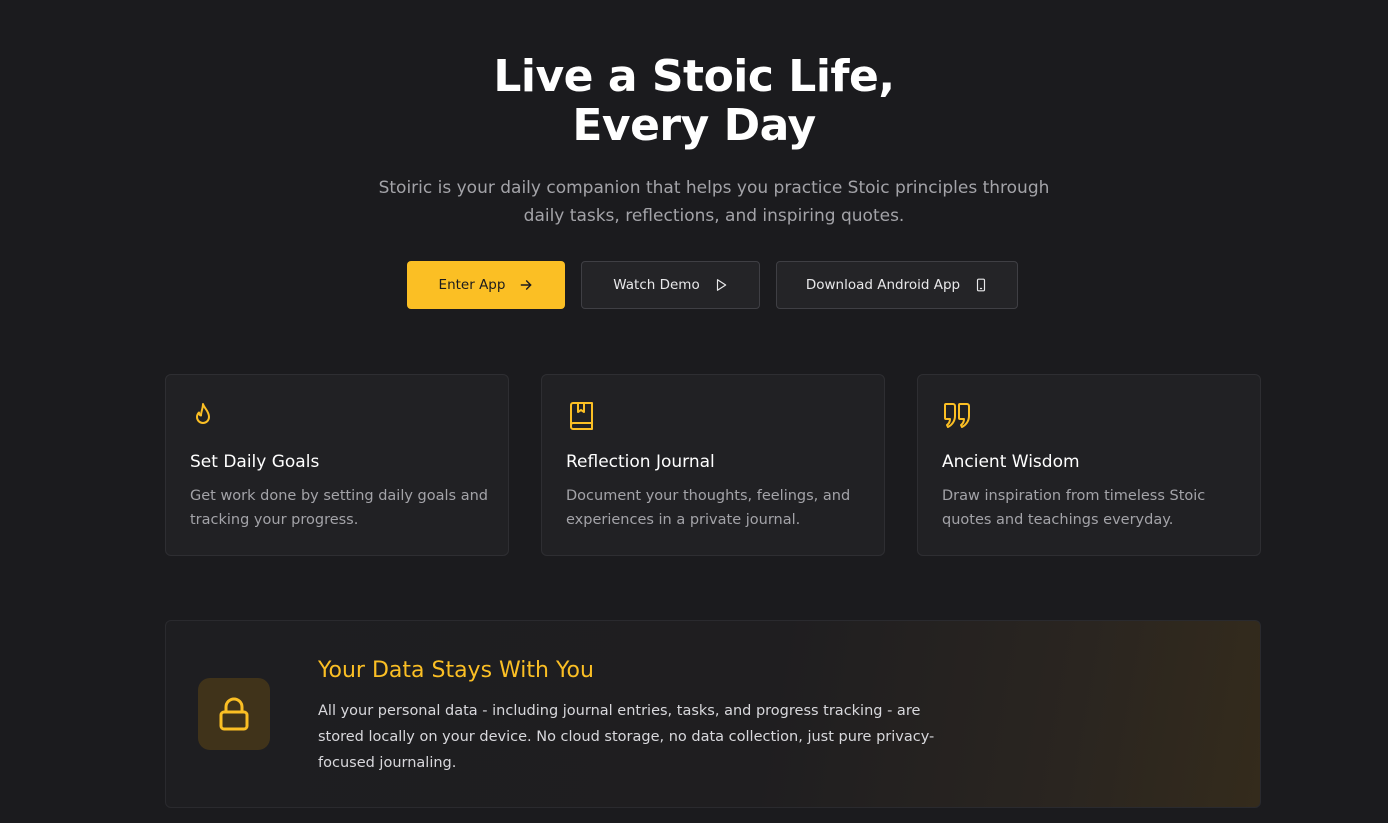 The height and width of the screenshot is (823, 1388). Describe the element at coordinates (456, 670) in the screenshot. I see `privacy-title: Your Data Stays With You` at that location.